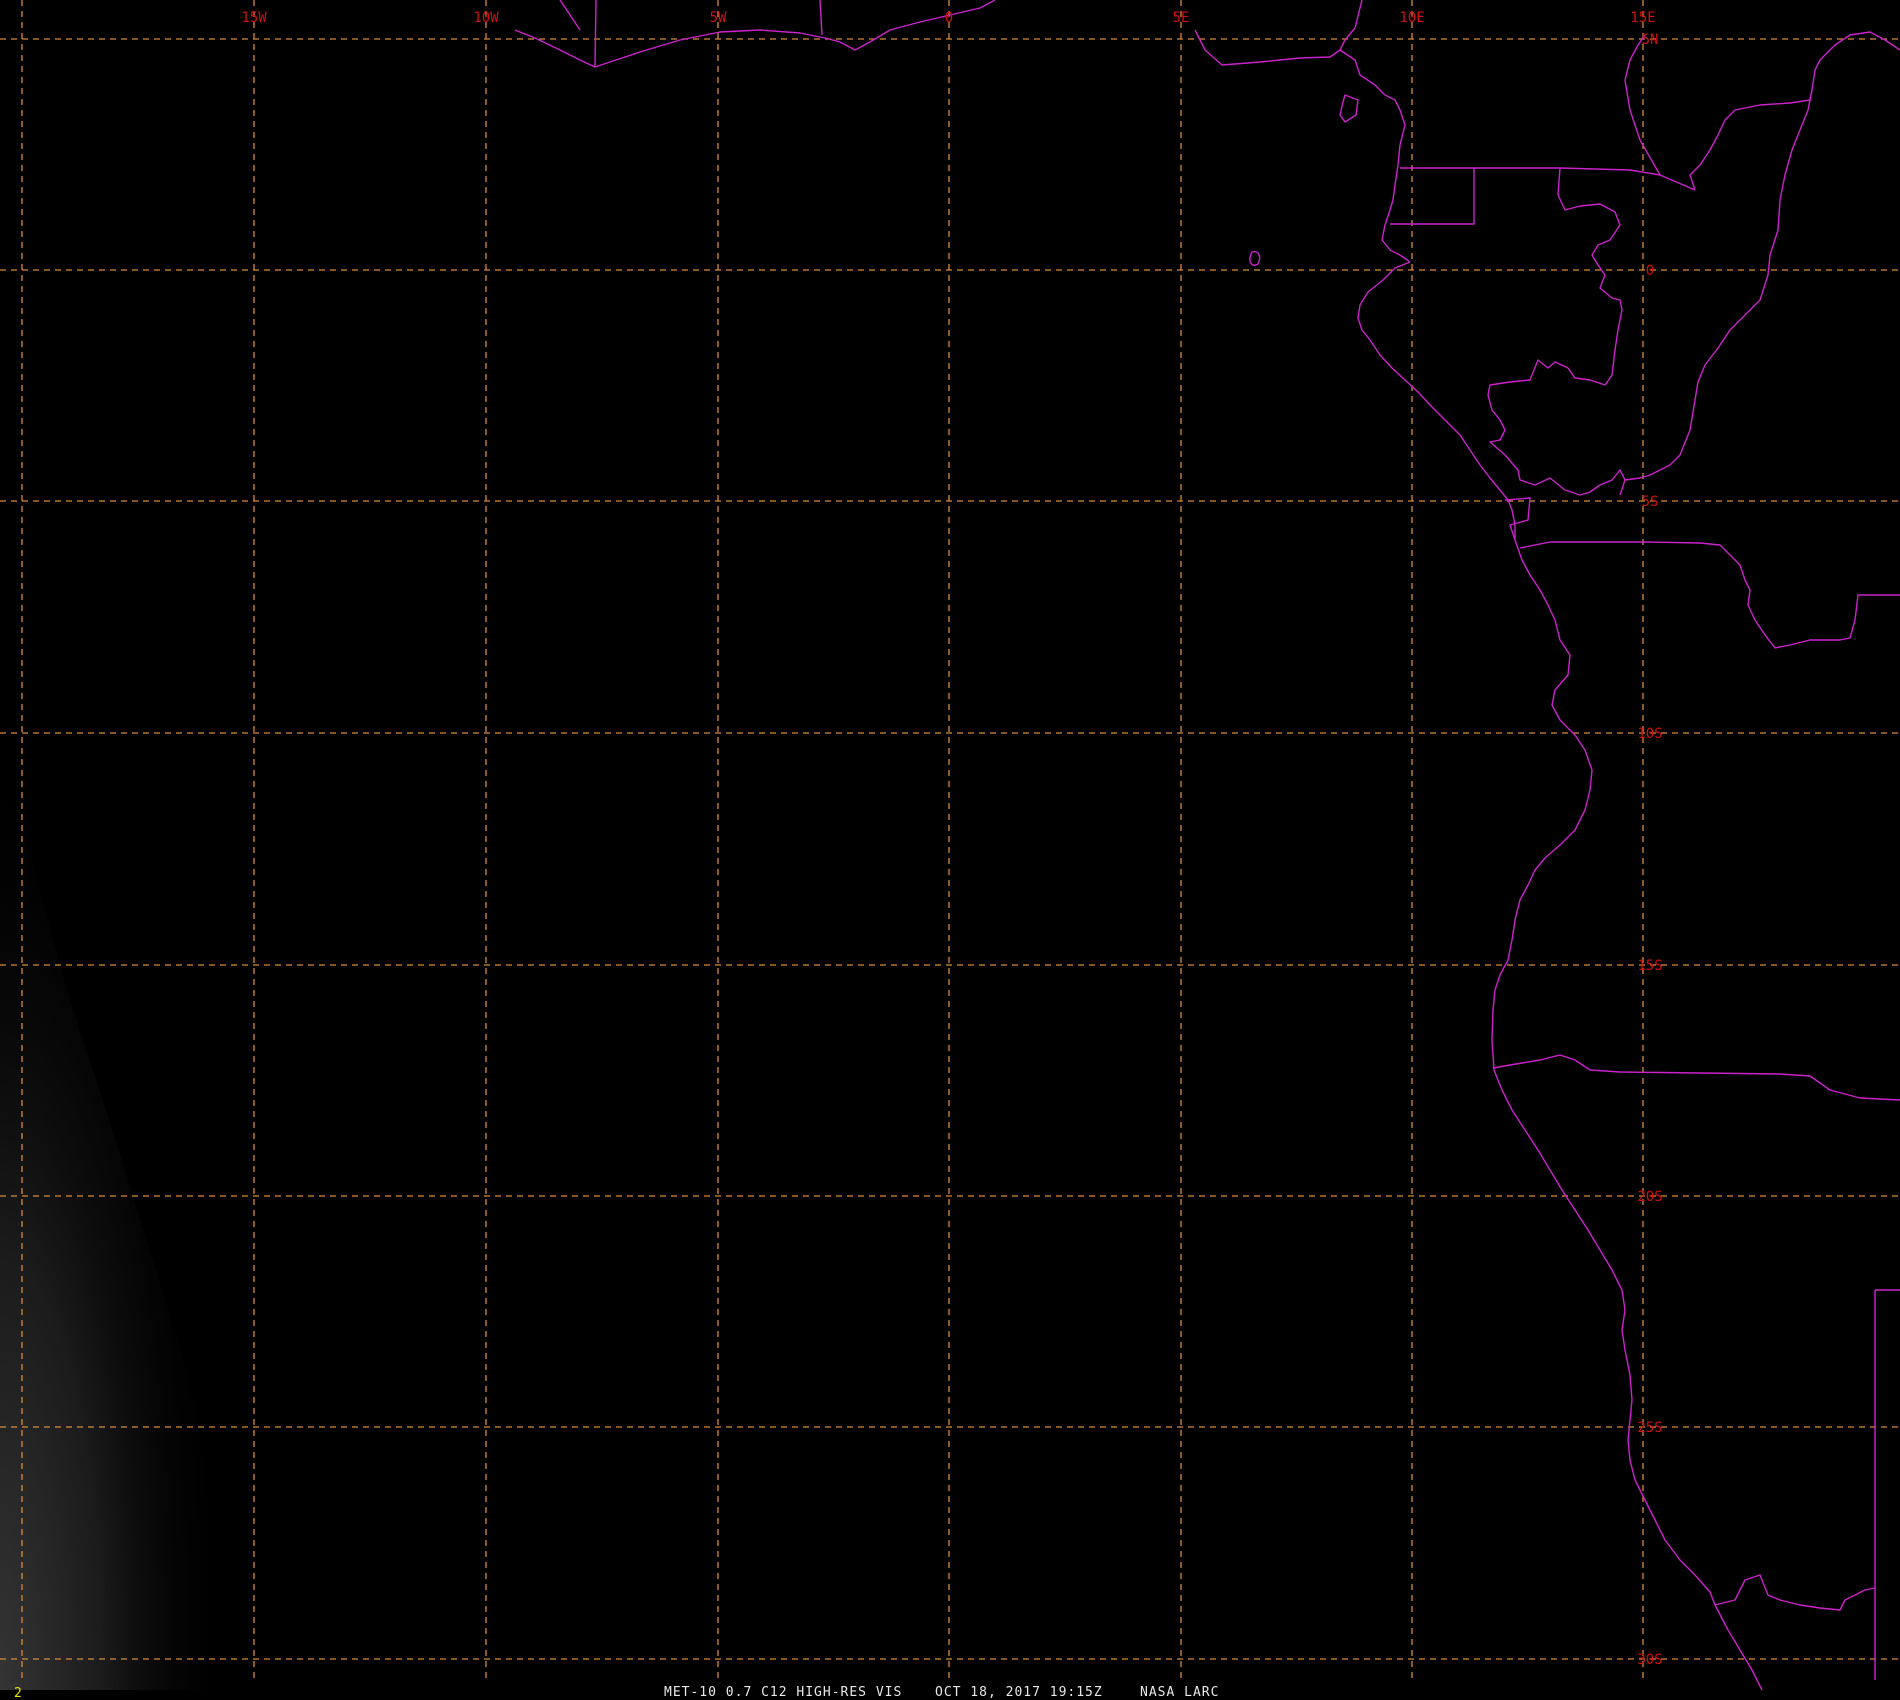 Image resolution: width=1900 pixels, height=1700 pixels. I want to click on longitude-label: 15W, so click(254, 18).